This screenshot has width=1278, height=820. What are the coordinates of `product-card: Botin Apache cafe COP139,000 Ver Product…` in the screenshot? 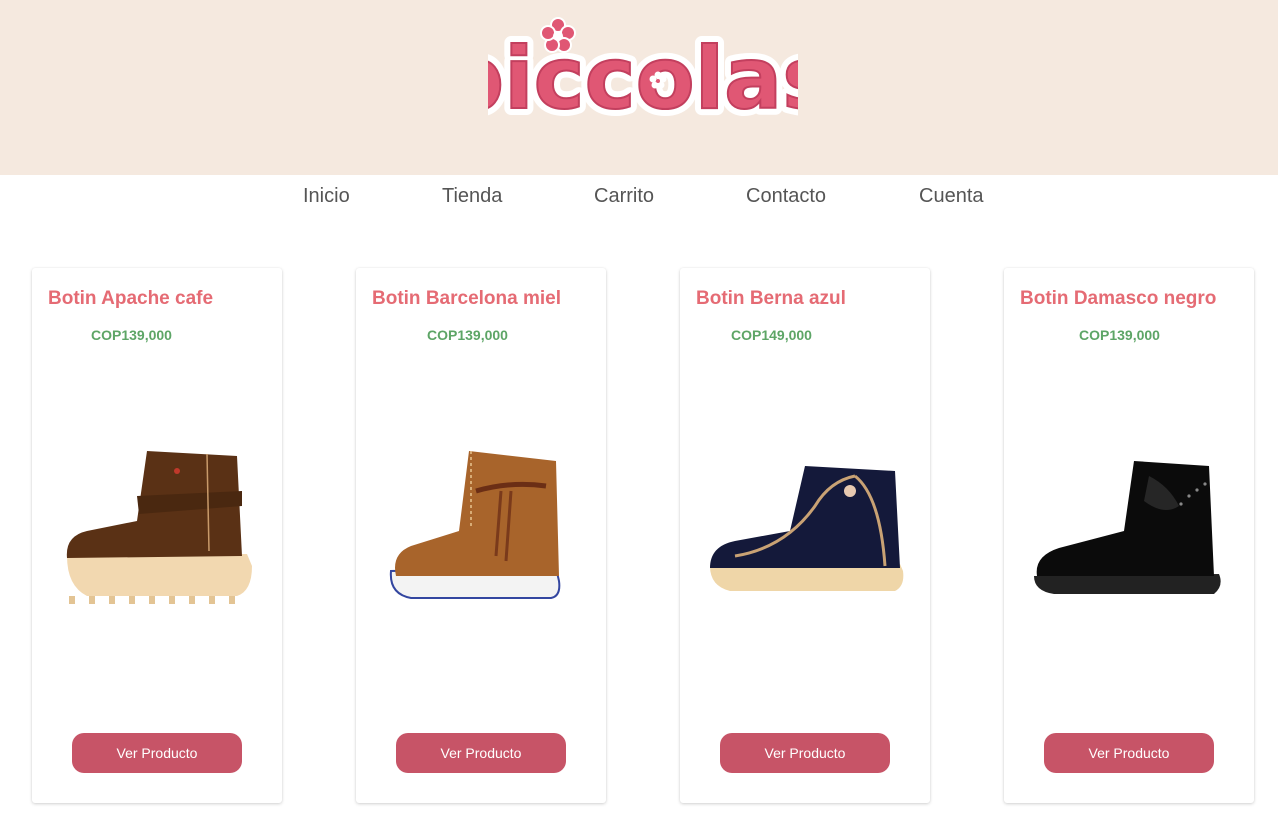 It's located at (157, 535).